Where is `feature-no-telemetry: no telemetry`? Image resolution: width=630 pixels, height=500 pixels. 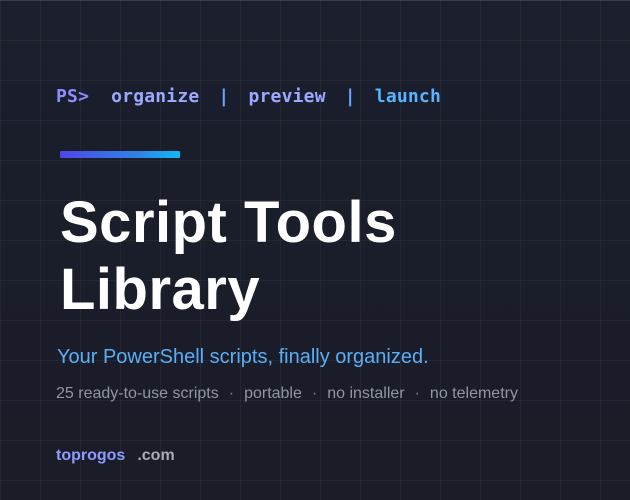 feature-no-telemetry: no telemetry is located at coordinates (473, 393).